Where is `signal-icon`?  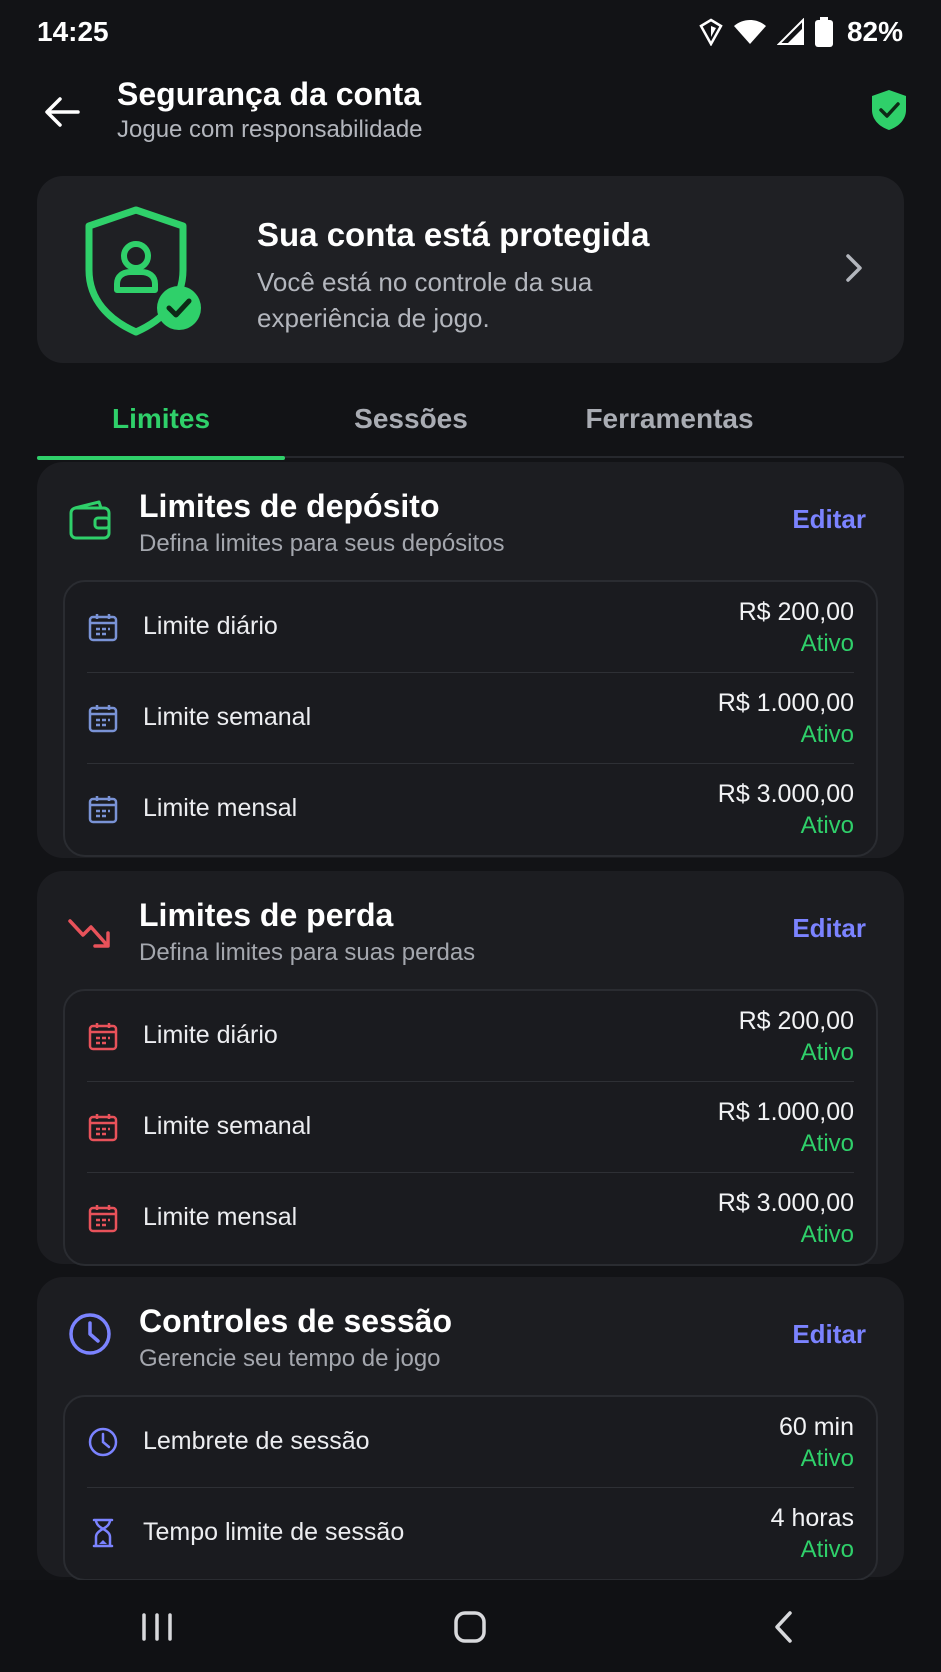 signal-icon is located at coordinates (790, 31).